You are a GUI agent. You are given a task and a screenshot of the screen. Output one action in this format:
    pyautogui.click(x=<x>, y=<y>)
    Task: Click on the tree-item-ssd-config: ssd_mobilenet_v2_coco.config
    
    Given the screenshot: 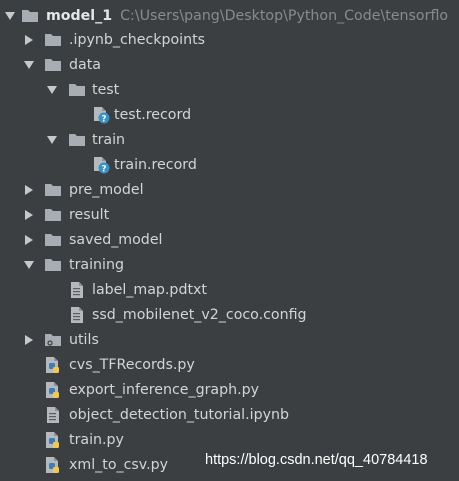 What is the action you would take?
    pyautogui.click(x=229, y=314)
    